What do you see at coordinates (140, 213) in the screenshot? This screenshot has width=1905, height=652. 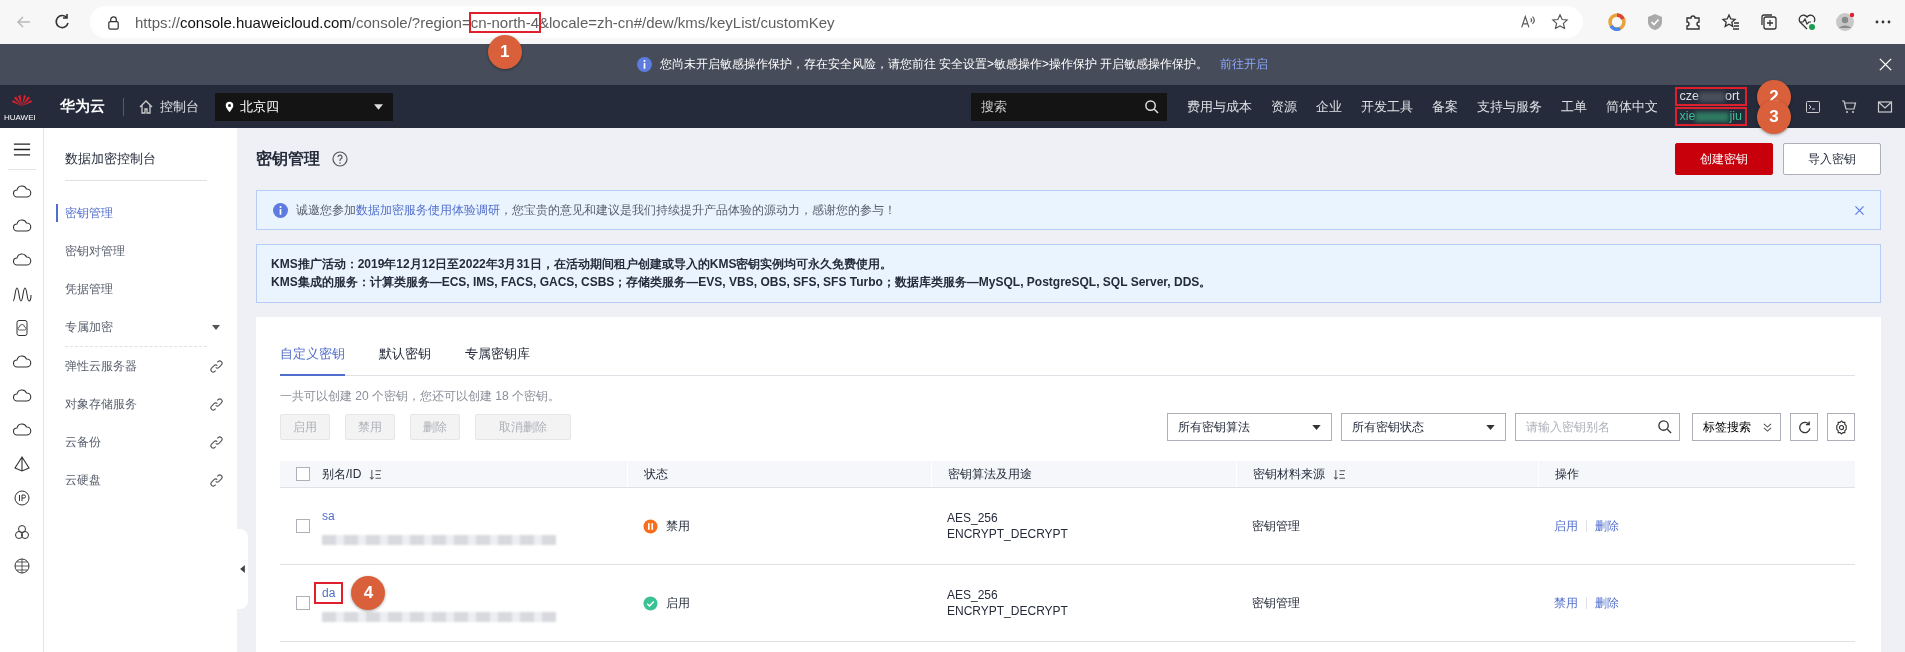 I see `sidebar-item: 密钥管理` at bounding box center [140, 213].